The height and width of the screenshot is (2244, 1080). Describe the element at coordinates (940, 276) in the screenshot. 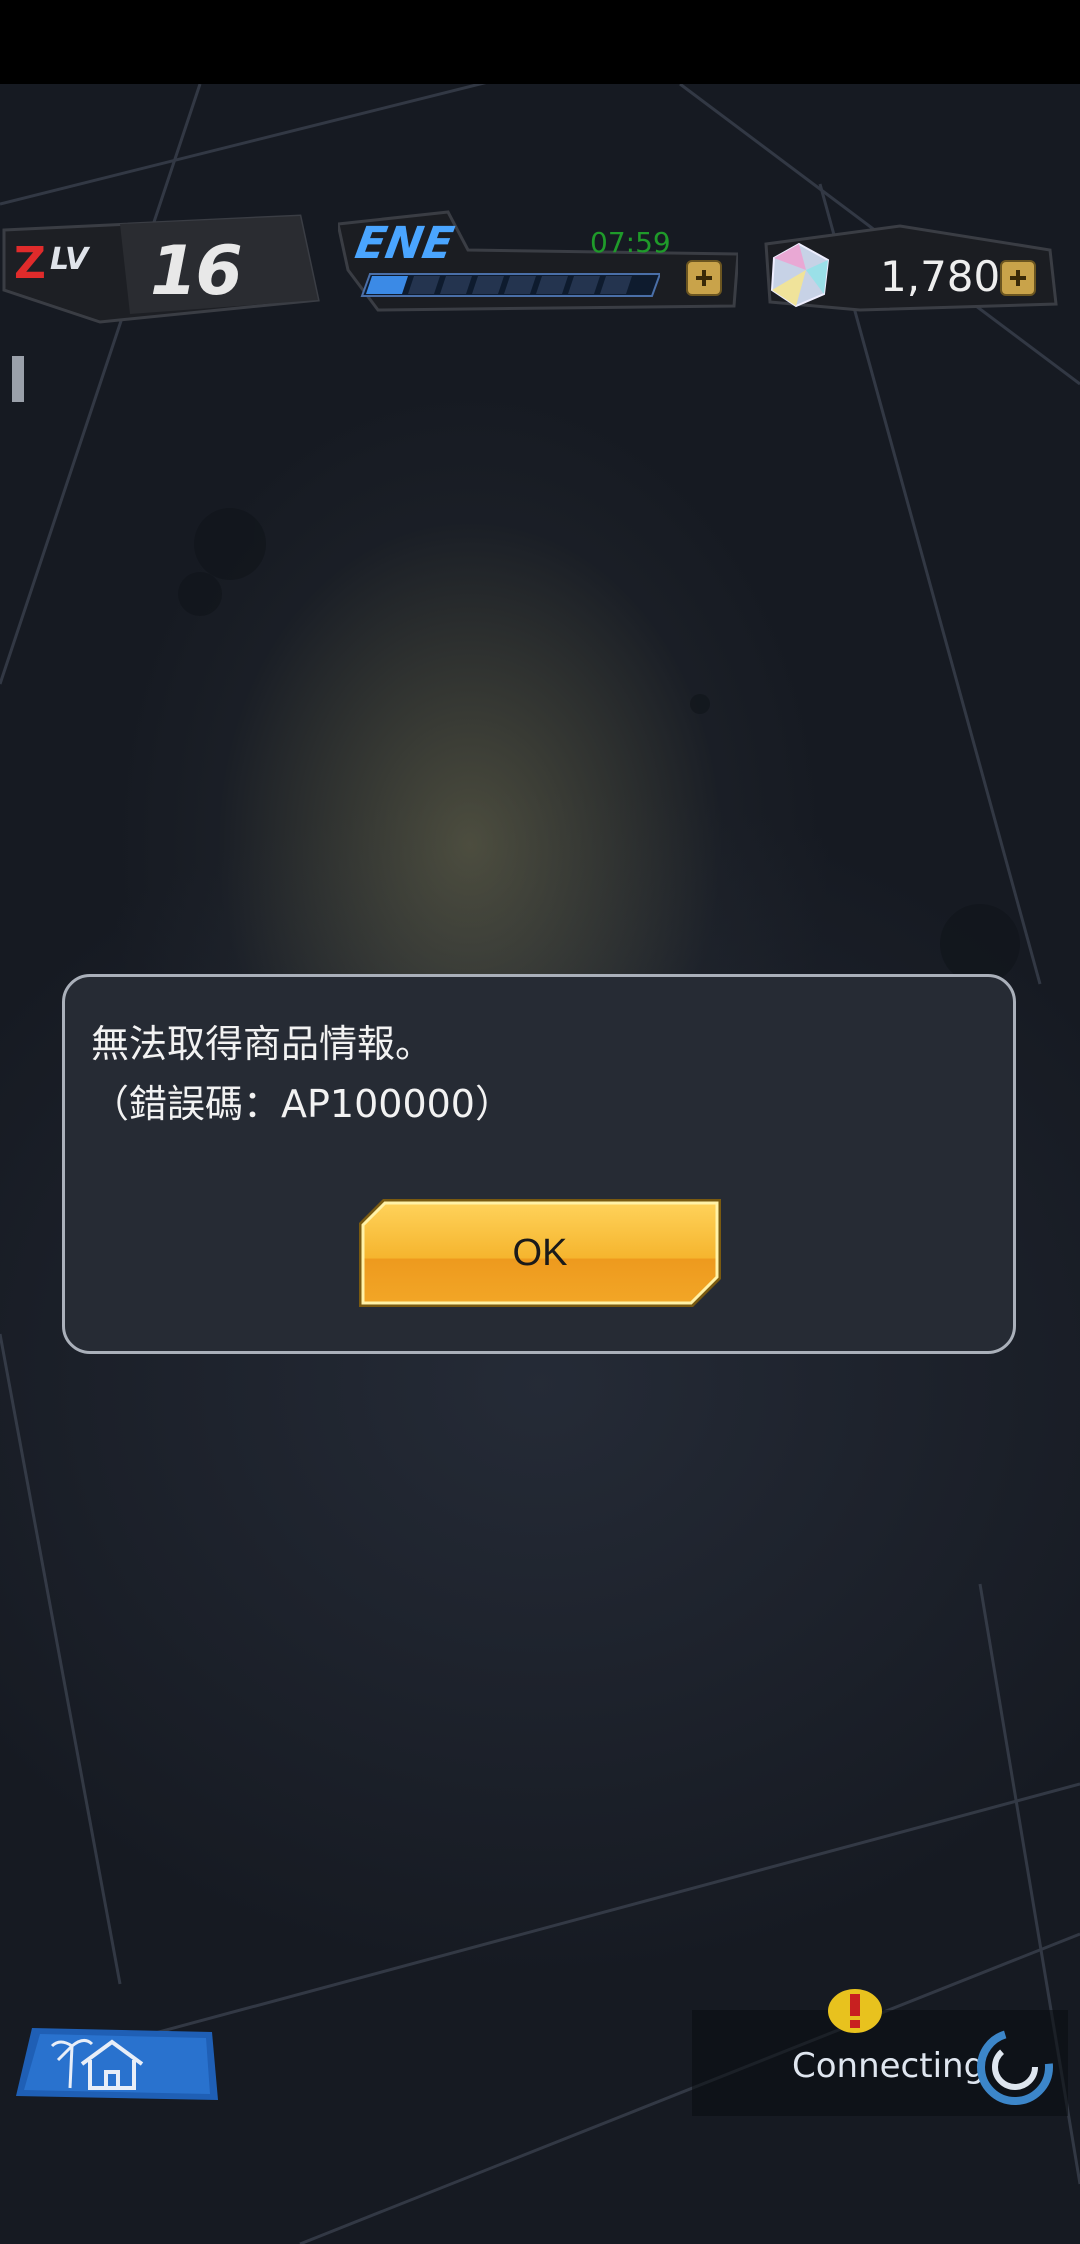

I see `gem-count: 1,780` at that location.